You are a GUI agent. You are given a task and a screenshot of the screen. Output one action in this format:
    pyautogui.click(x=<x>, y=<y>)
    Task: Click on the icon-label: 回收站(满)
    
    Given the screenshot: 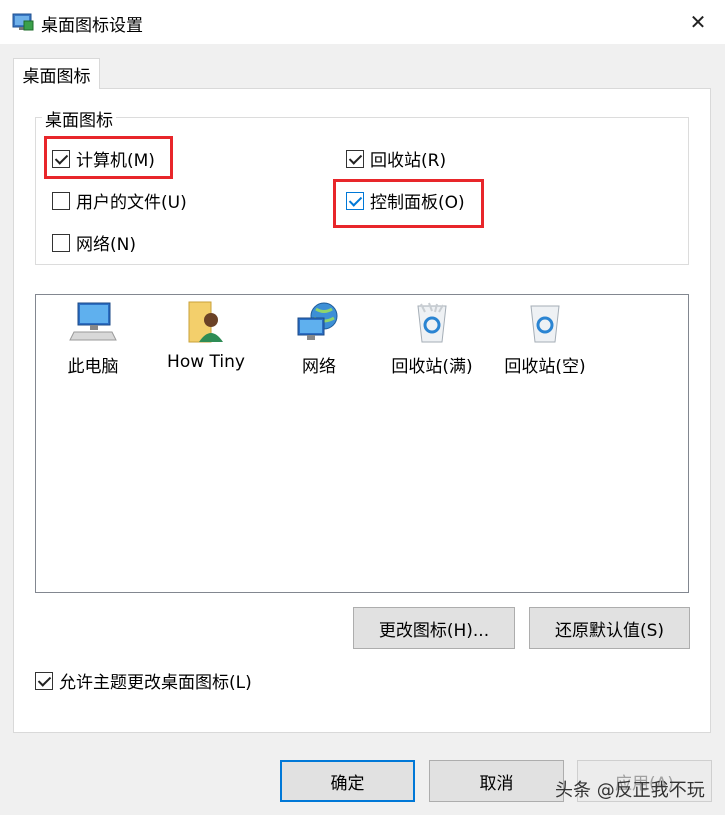 What is the action you would take?
    pyautogui.click(x=432, y=367)
    